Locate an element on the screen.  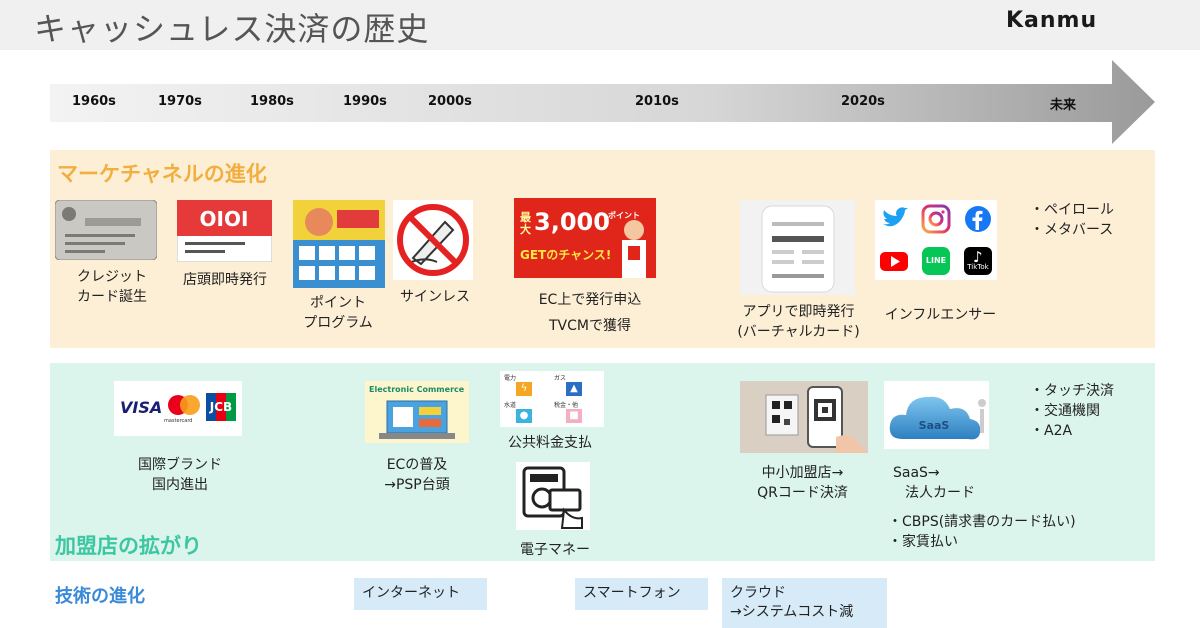
marketing-item-signless: サインレス is located at coordinates (435, 297).